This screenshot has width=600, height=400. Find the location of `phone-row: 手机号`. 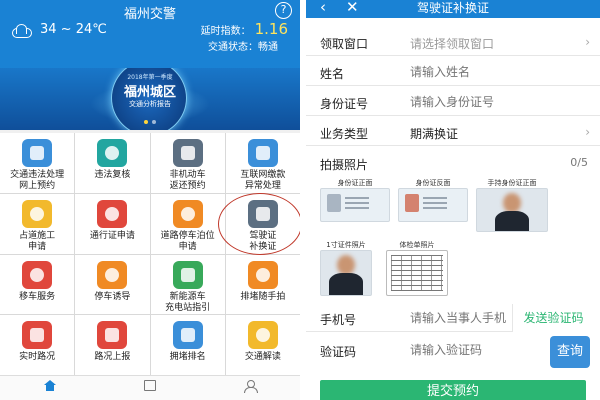

phone-row: 手机号 is located at coordinates (409, 318).